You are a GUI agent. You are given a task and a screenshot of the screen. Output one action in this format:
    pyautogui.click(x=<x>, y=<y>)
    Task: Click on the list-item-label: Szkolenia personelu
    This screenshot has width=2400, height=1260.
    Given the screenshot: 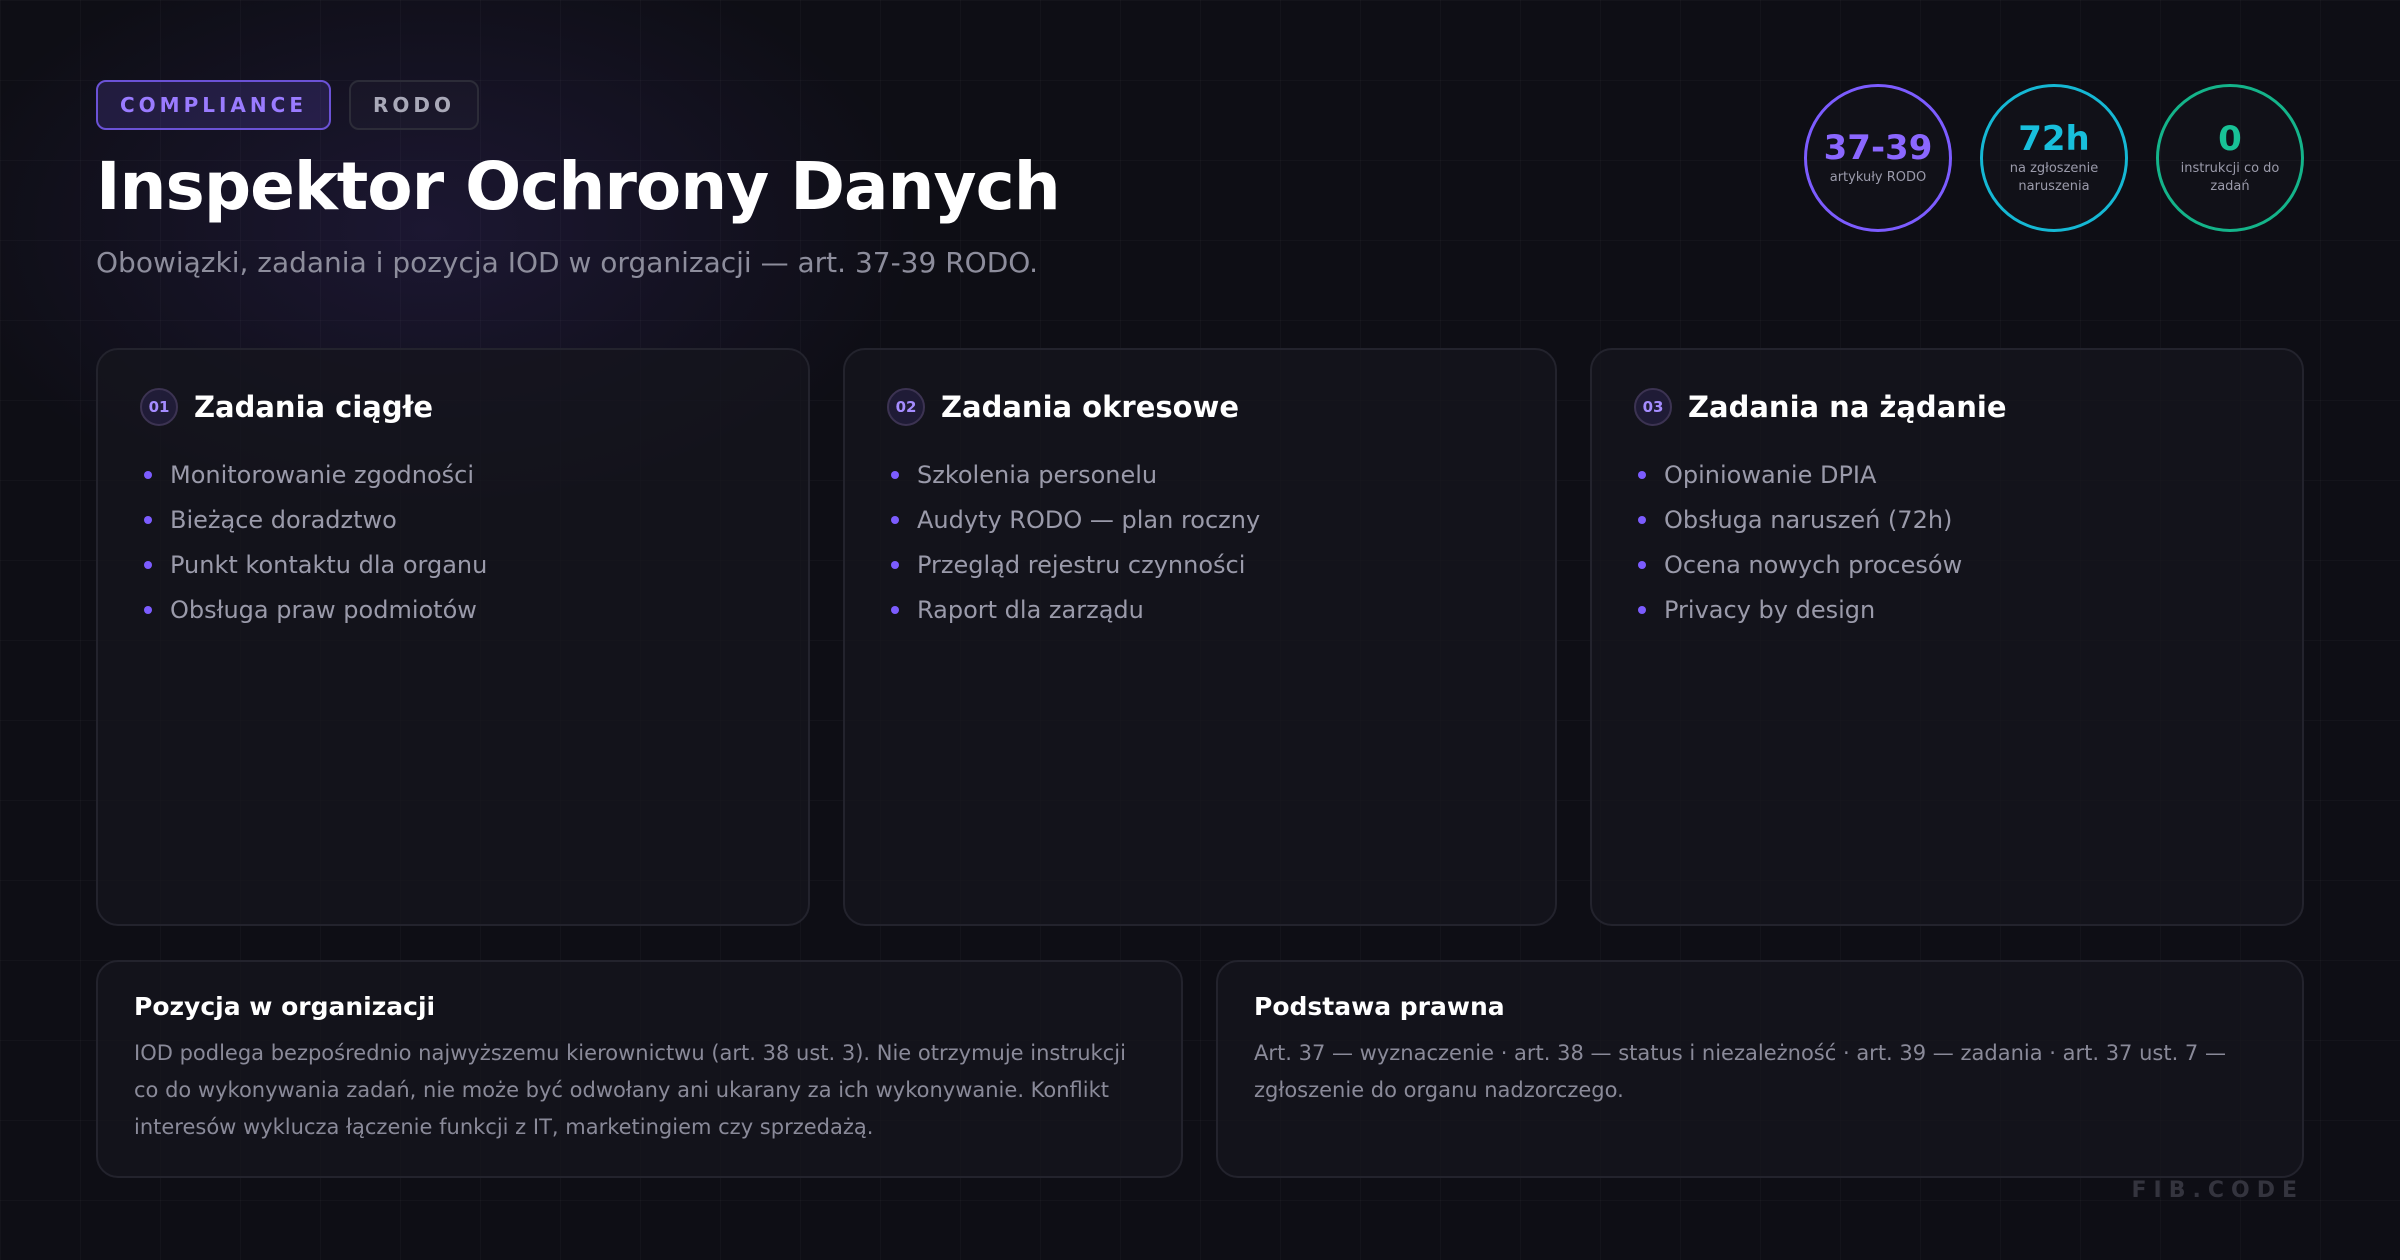 What is the action you would take?
    pyautogui.click(x=1037, y=474)
    